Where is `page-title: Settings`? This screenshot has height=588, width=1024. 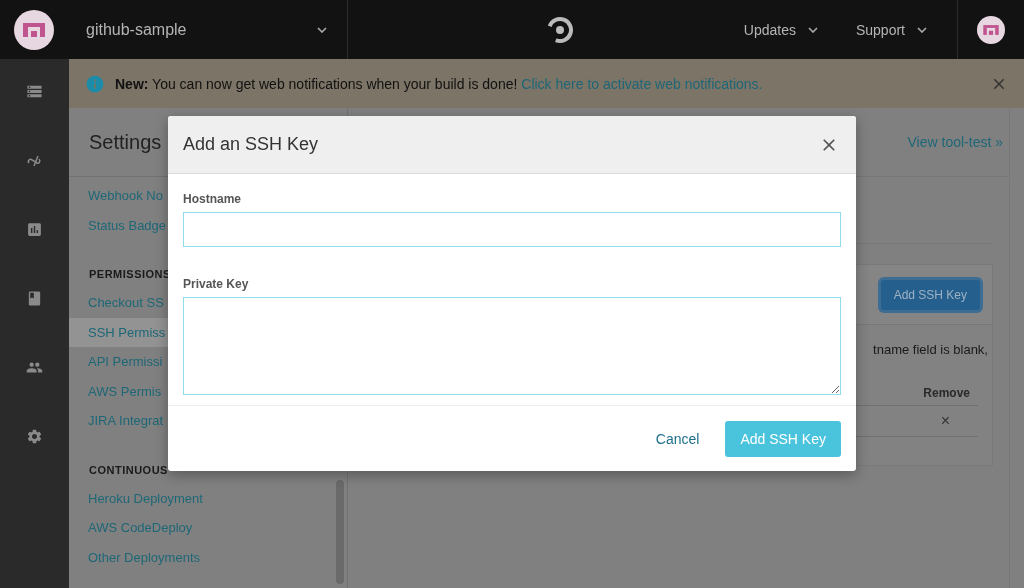 page-title: Settings is located at coordinates (125, 142).